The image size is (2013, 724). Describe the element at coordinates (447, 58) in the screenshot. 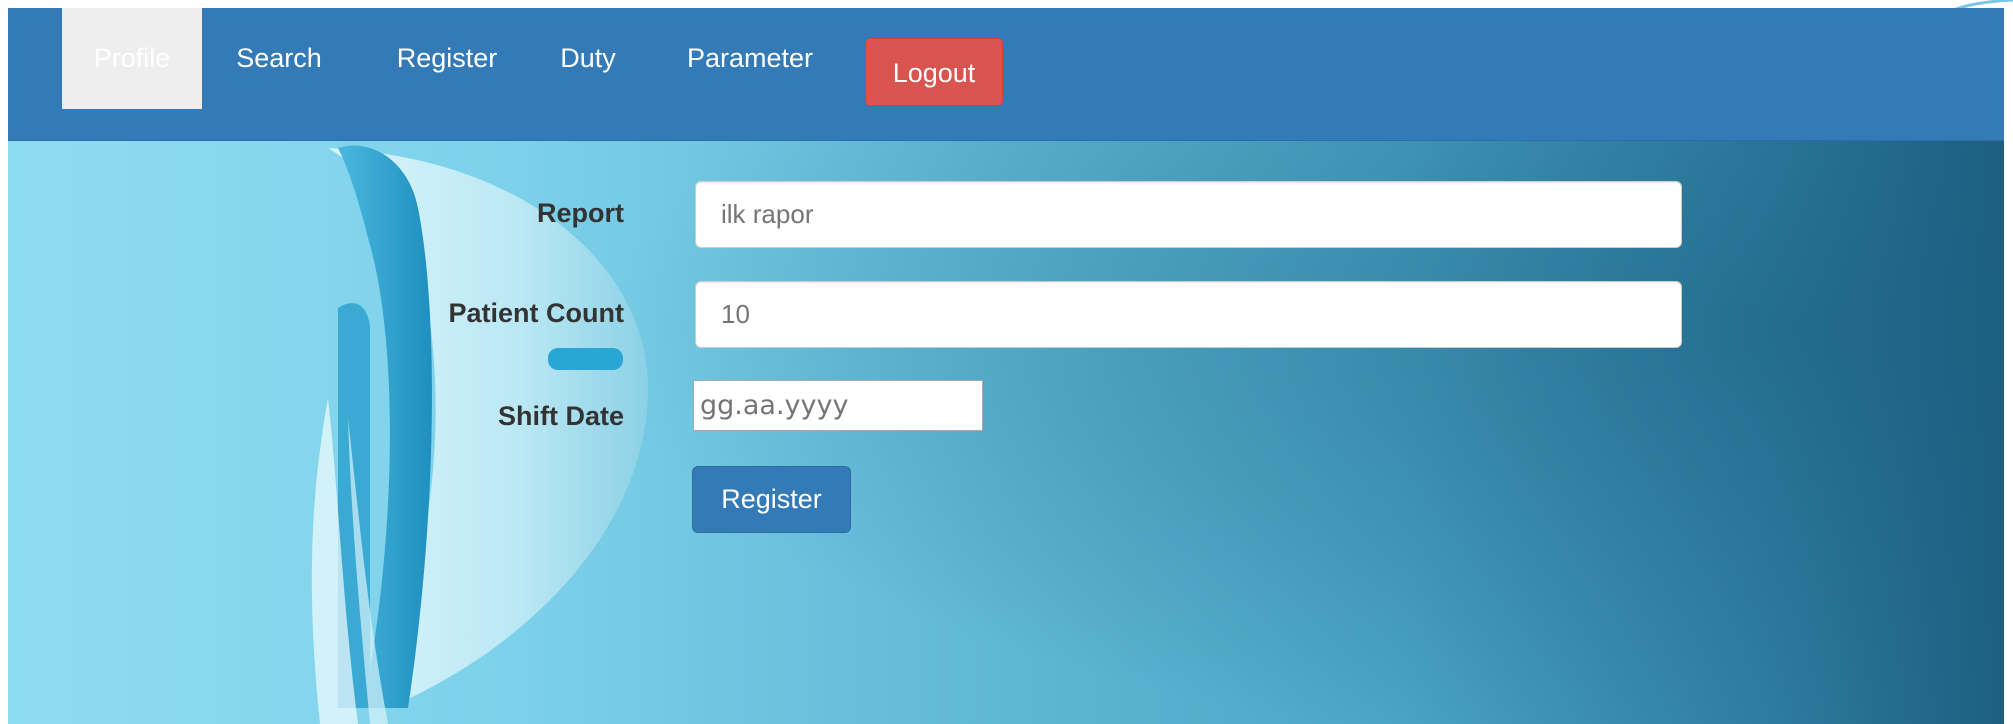

I see `nav-register: Register` at that location.